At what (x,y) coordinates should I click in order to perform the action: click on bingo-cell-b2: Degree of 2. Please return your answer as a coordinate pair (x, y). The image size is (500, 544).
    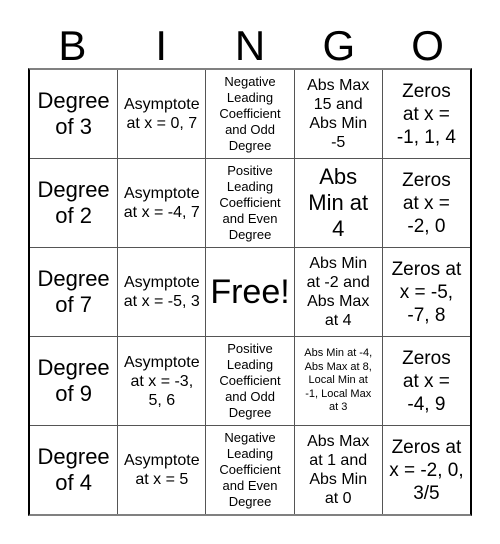
    Looking at the image, I should click on (73, 203).